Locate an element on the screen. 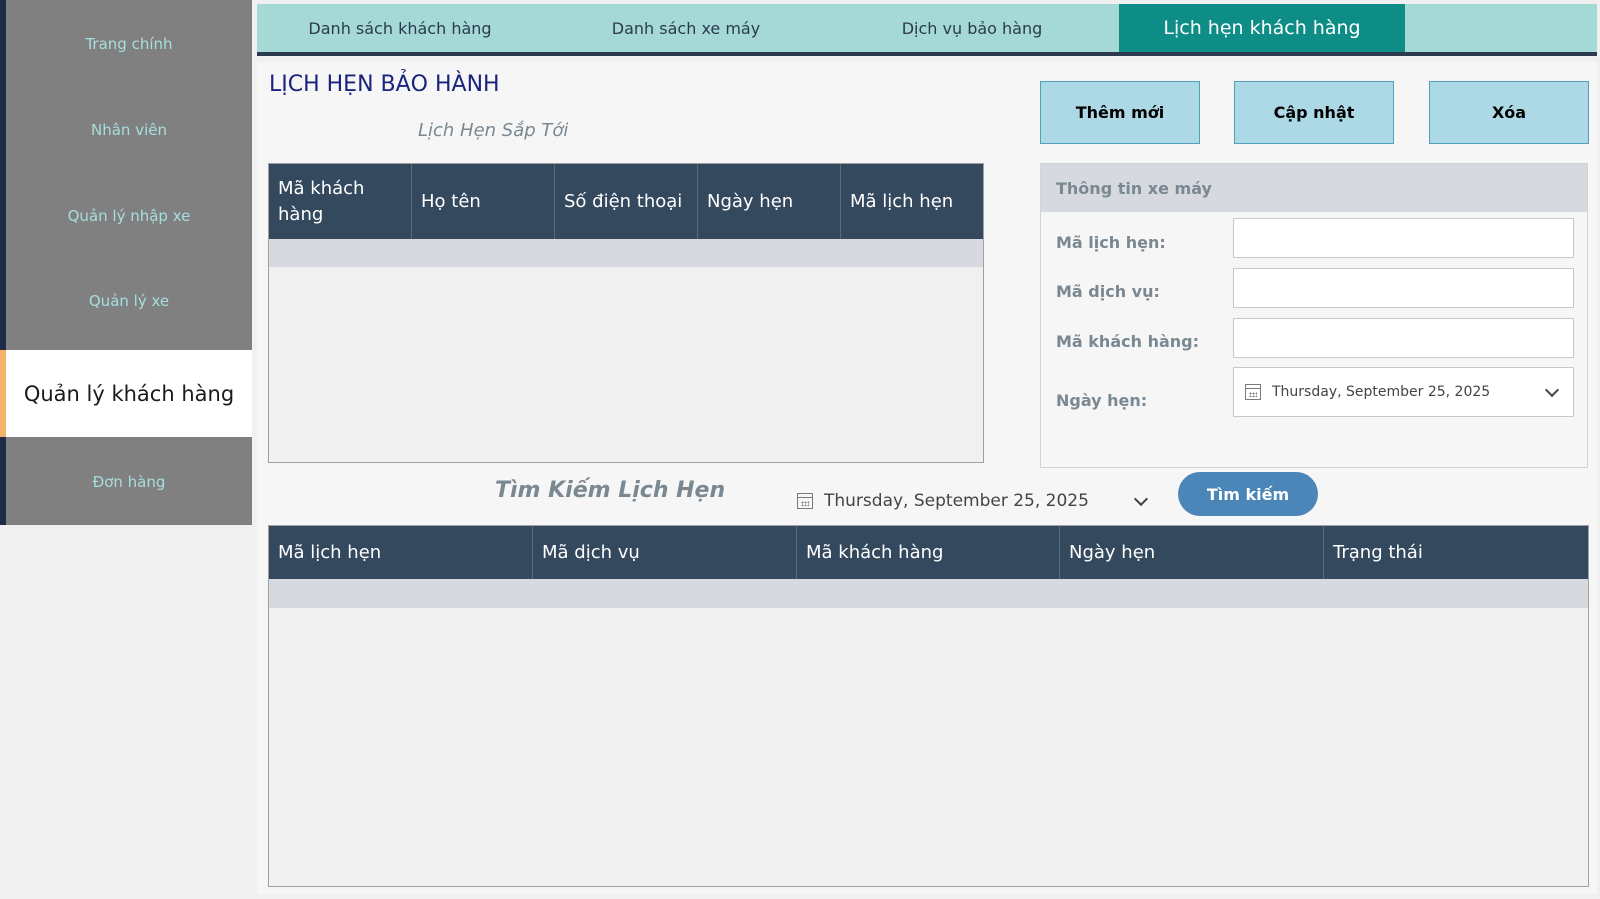 The height and width of the screenshot is (899, 1600). sidebar-item-trang-chinh: Trang chính is located at coordinates (129, 43).